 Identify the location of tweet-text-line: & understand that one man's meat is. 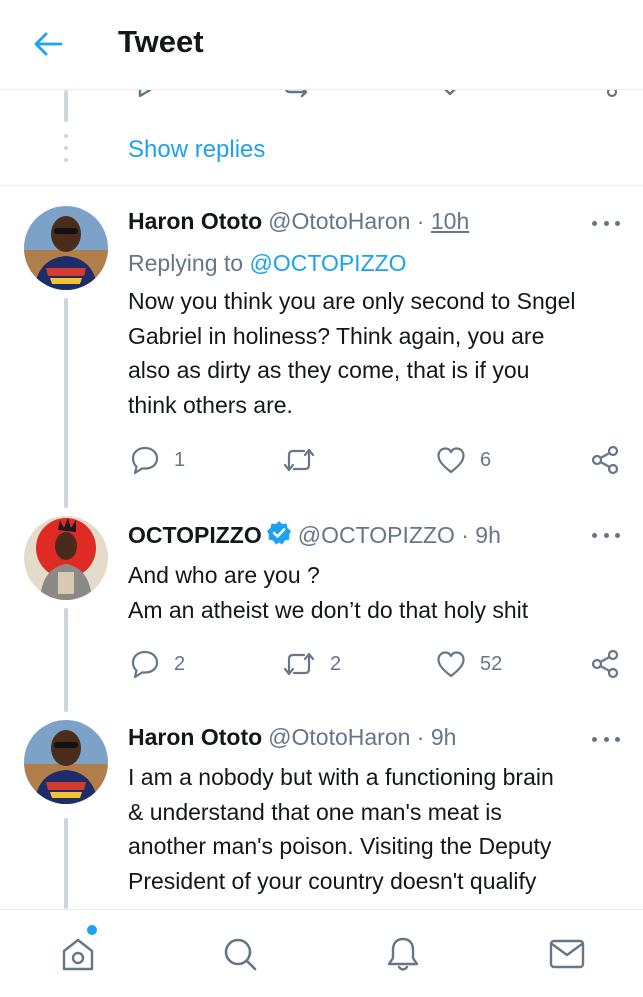
(315, 811).